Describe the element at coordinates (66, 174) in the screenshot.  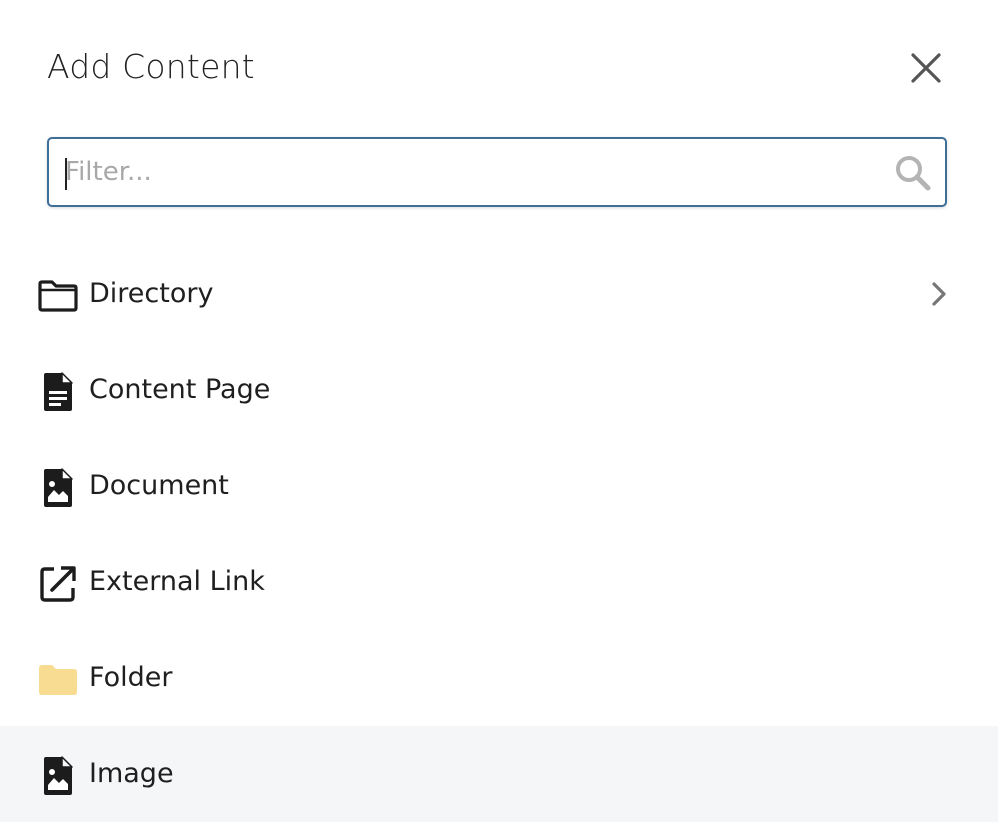
I see `text-cursor` at that location.